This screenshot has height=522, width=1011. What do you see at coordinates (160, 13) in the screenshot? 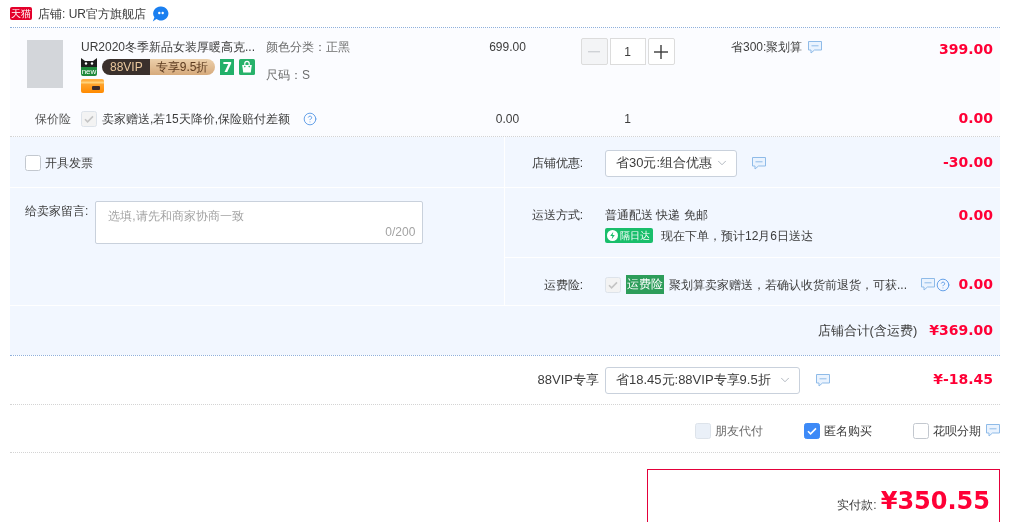
I see `chat-bubble-icon` at bounding box center [160, 13].